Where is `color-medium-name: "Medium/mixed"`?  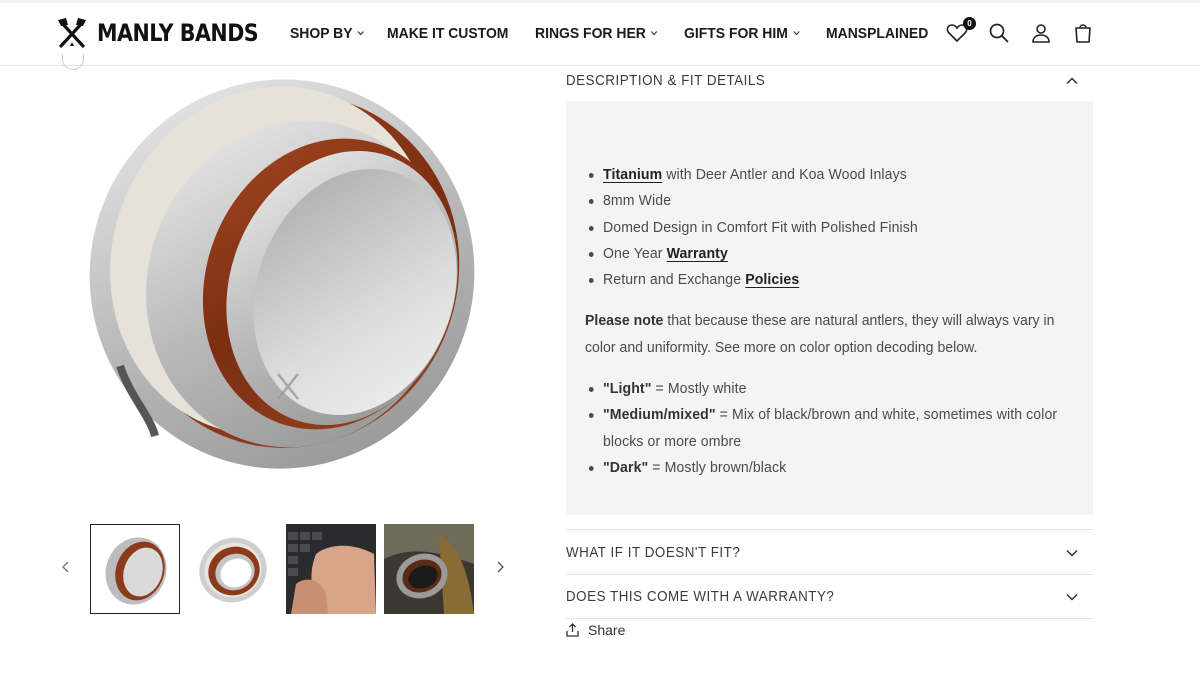 color-medium-name: "Medium/mixed" is located at coordinates (659, 415).